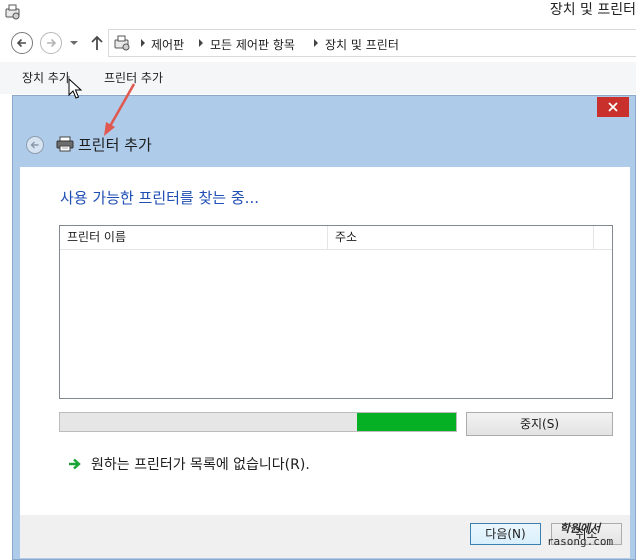  What do you see at coordinates (318, 13) in the screenshot?
I see `title-bar: 장치 및 프린터` at bounding box center [318, 13].